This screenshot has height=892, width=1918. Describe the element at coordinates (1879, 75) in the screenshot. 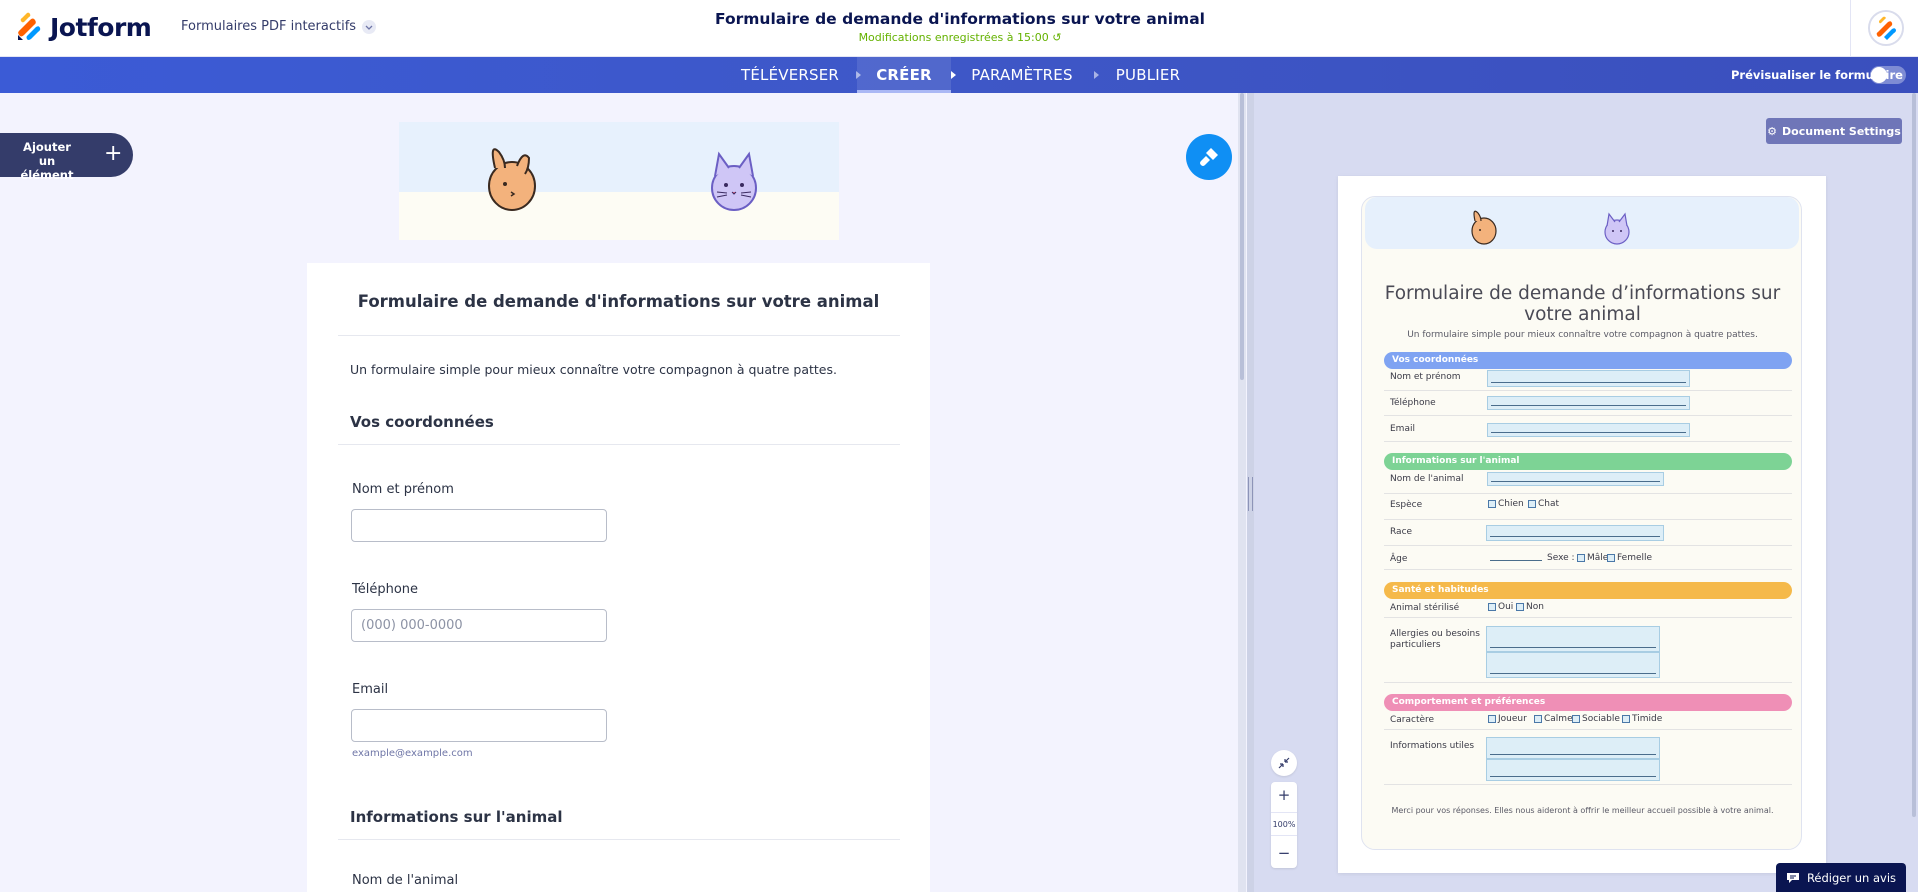

I see `toggle-knob` at that location.